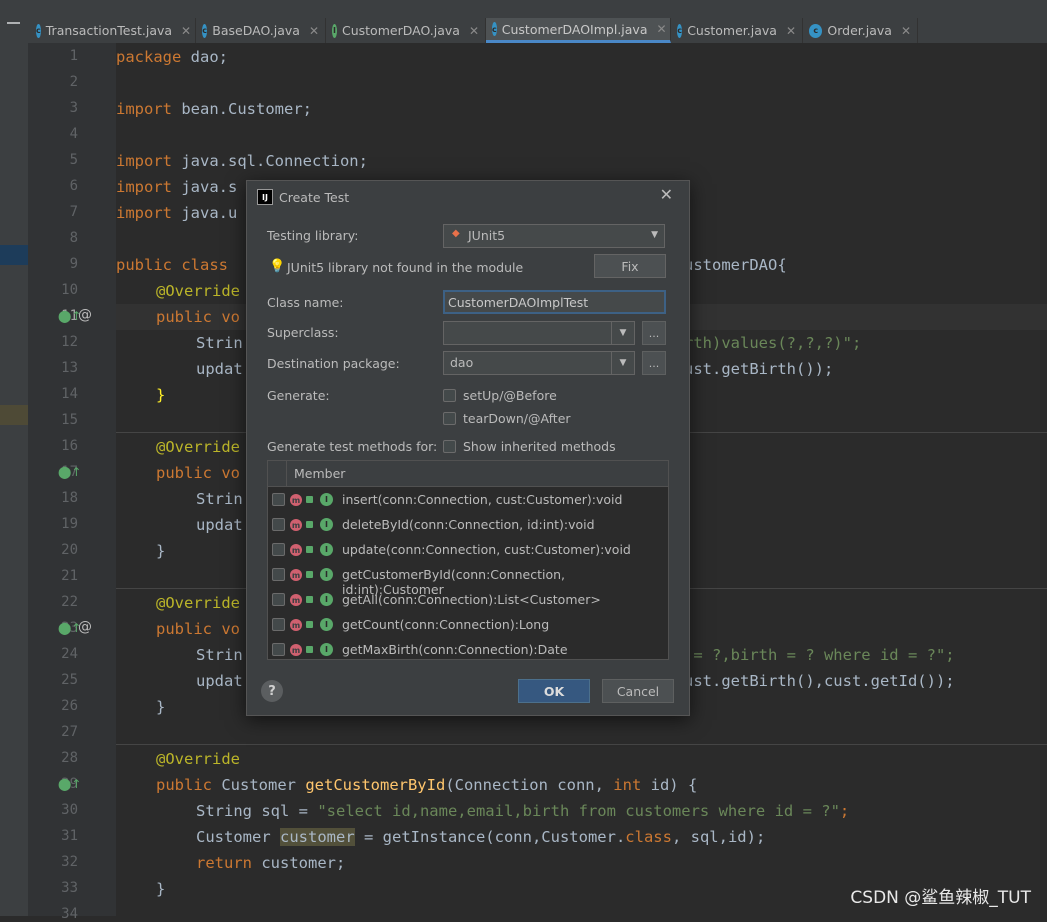 The width and height of the screenshot is (1047, 922). What do you see at coordinates (449, 446) in the screenshot?
I see `show-inherited-checkbox` at bounding box center [449, 446].